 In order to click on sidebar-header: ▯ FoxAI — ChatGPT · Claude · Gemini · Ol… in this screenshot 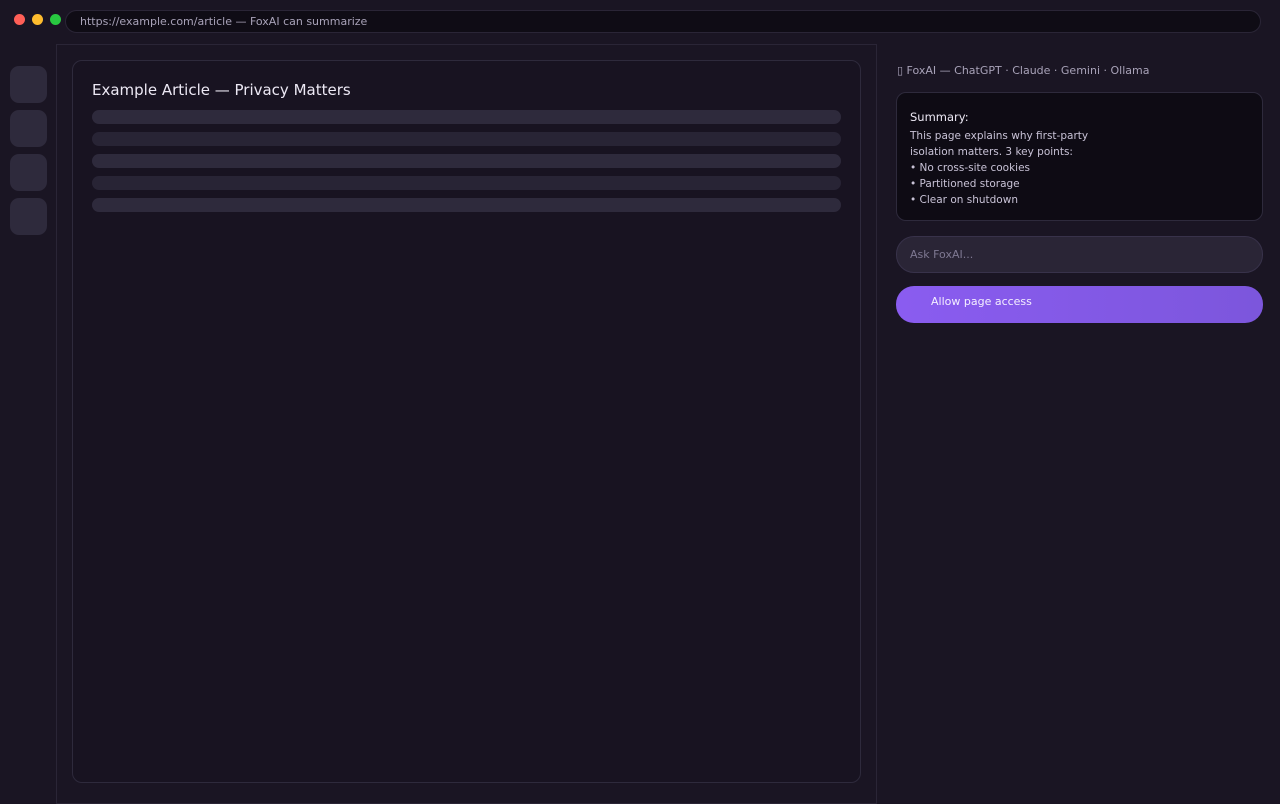, I will do `click(1023, 70)`.